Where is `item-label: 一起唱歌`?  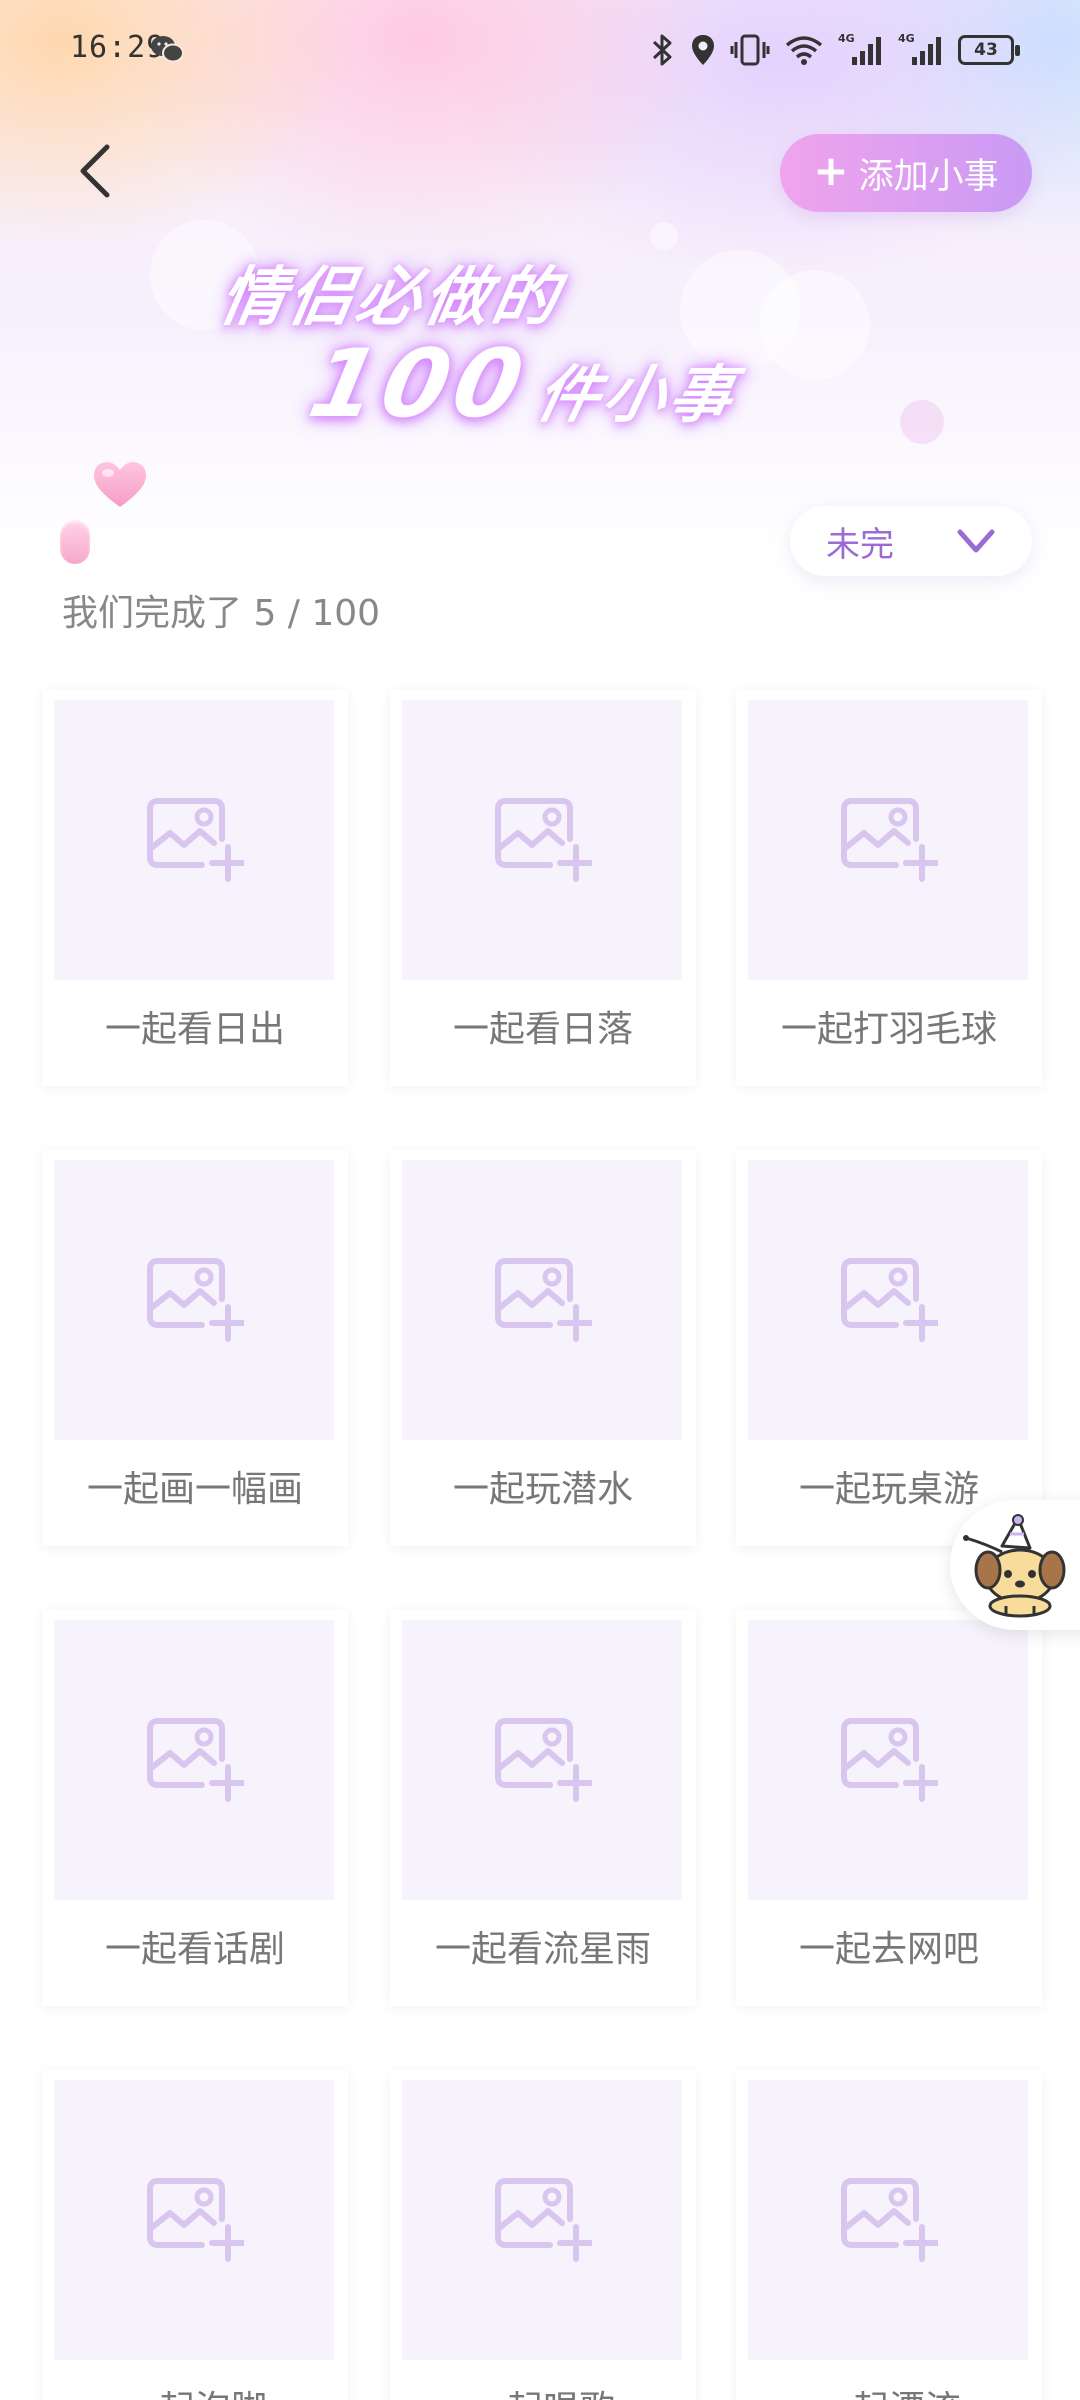
item-label: 一起唱歌 is located at coordinates (543, 2390).